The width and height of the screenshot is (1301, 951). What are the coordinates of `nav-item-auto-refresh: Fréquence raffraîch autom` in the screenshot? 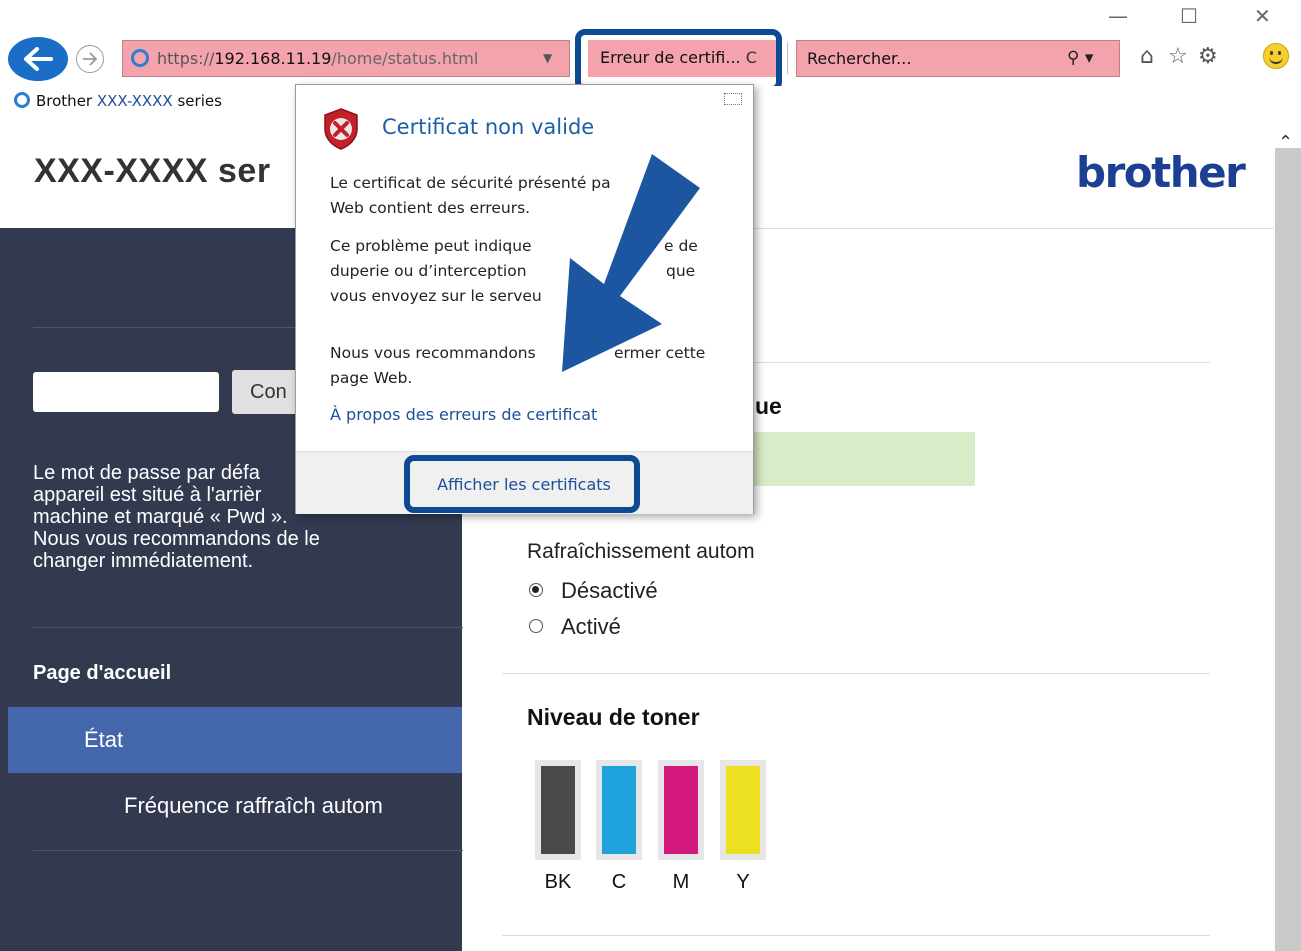 It's located at (253, 806).